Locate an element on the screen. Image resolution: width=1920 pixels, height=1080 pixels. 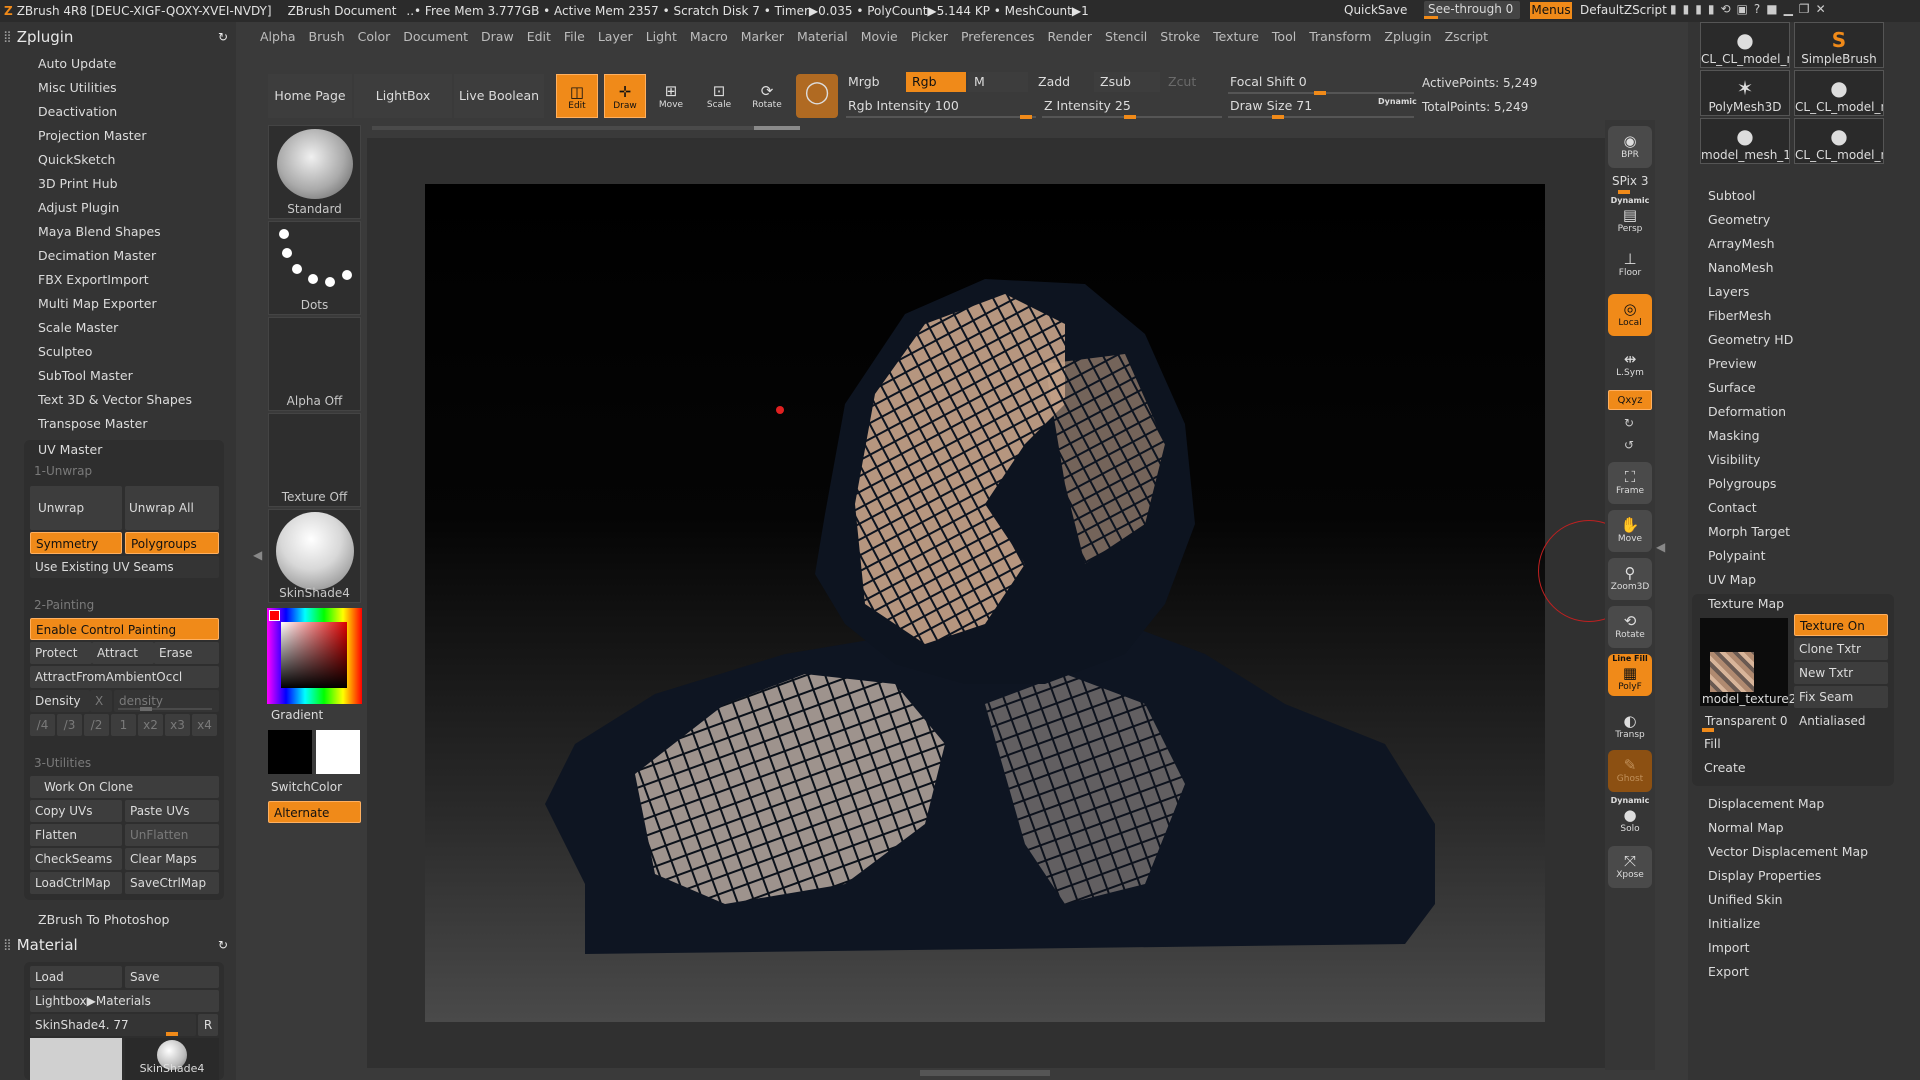
use-existing-seams-button: Use Existing UV Seams is located at coordinates (124, 567).